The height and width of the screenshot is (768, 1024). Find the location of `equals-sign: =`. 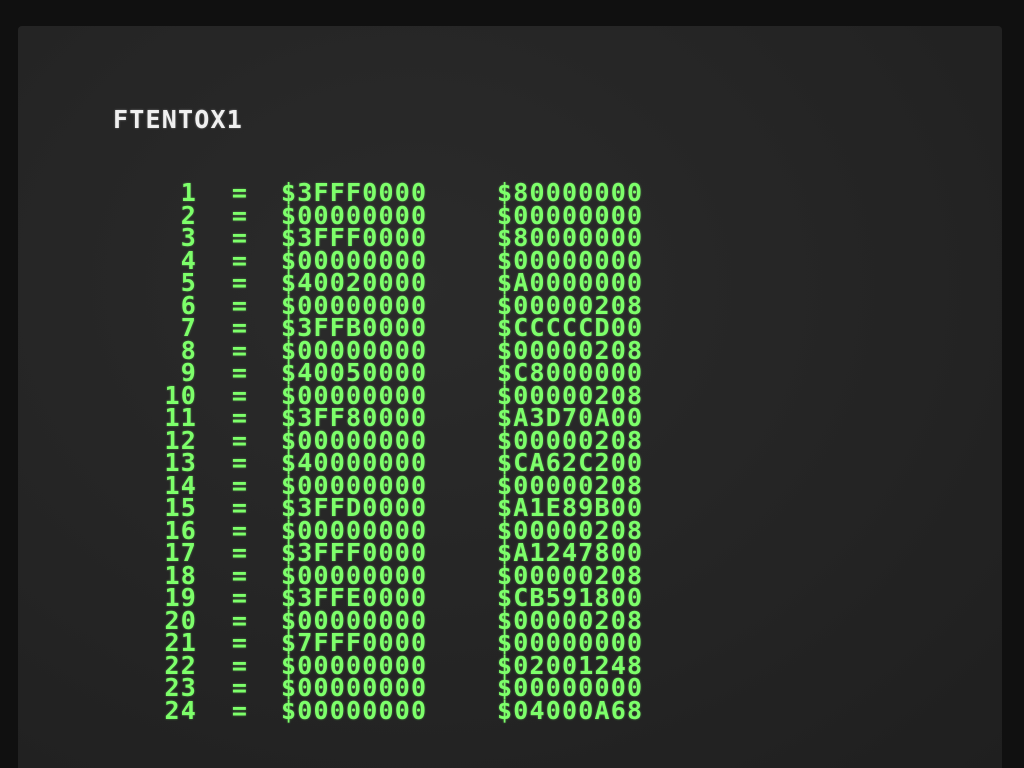

equals-sign: = is located at coordinates (240, 710).